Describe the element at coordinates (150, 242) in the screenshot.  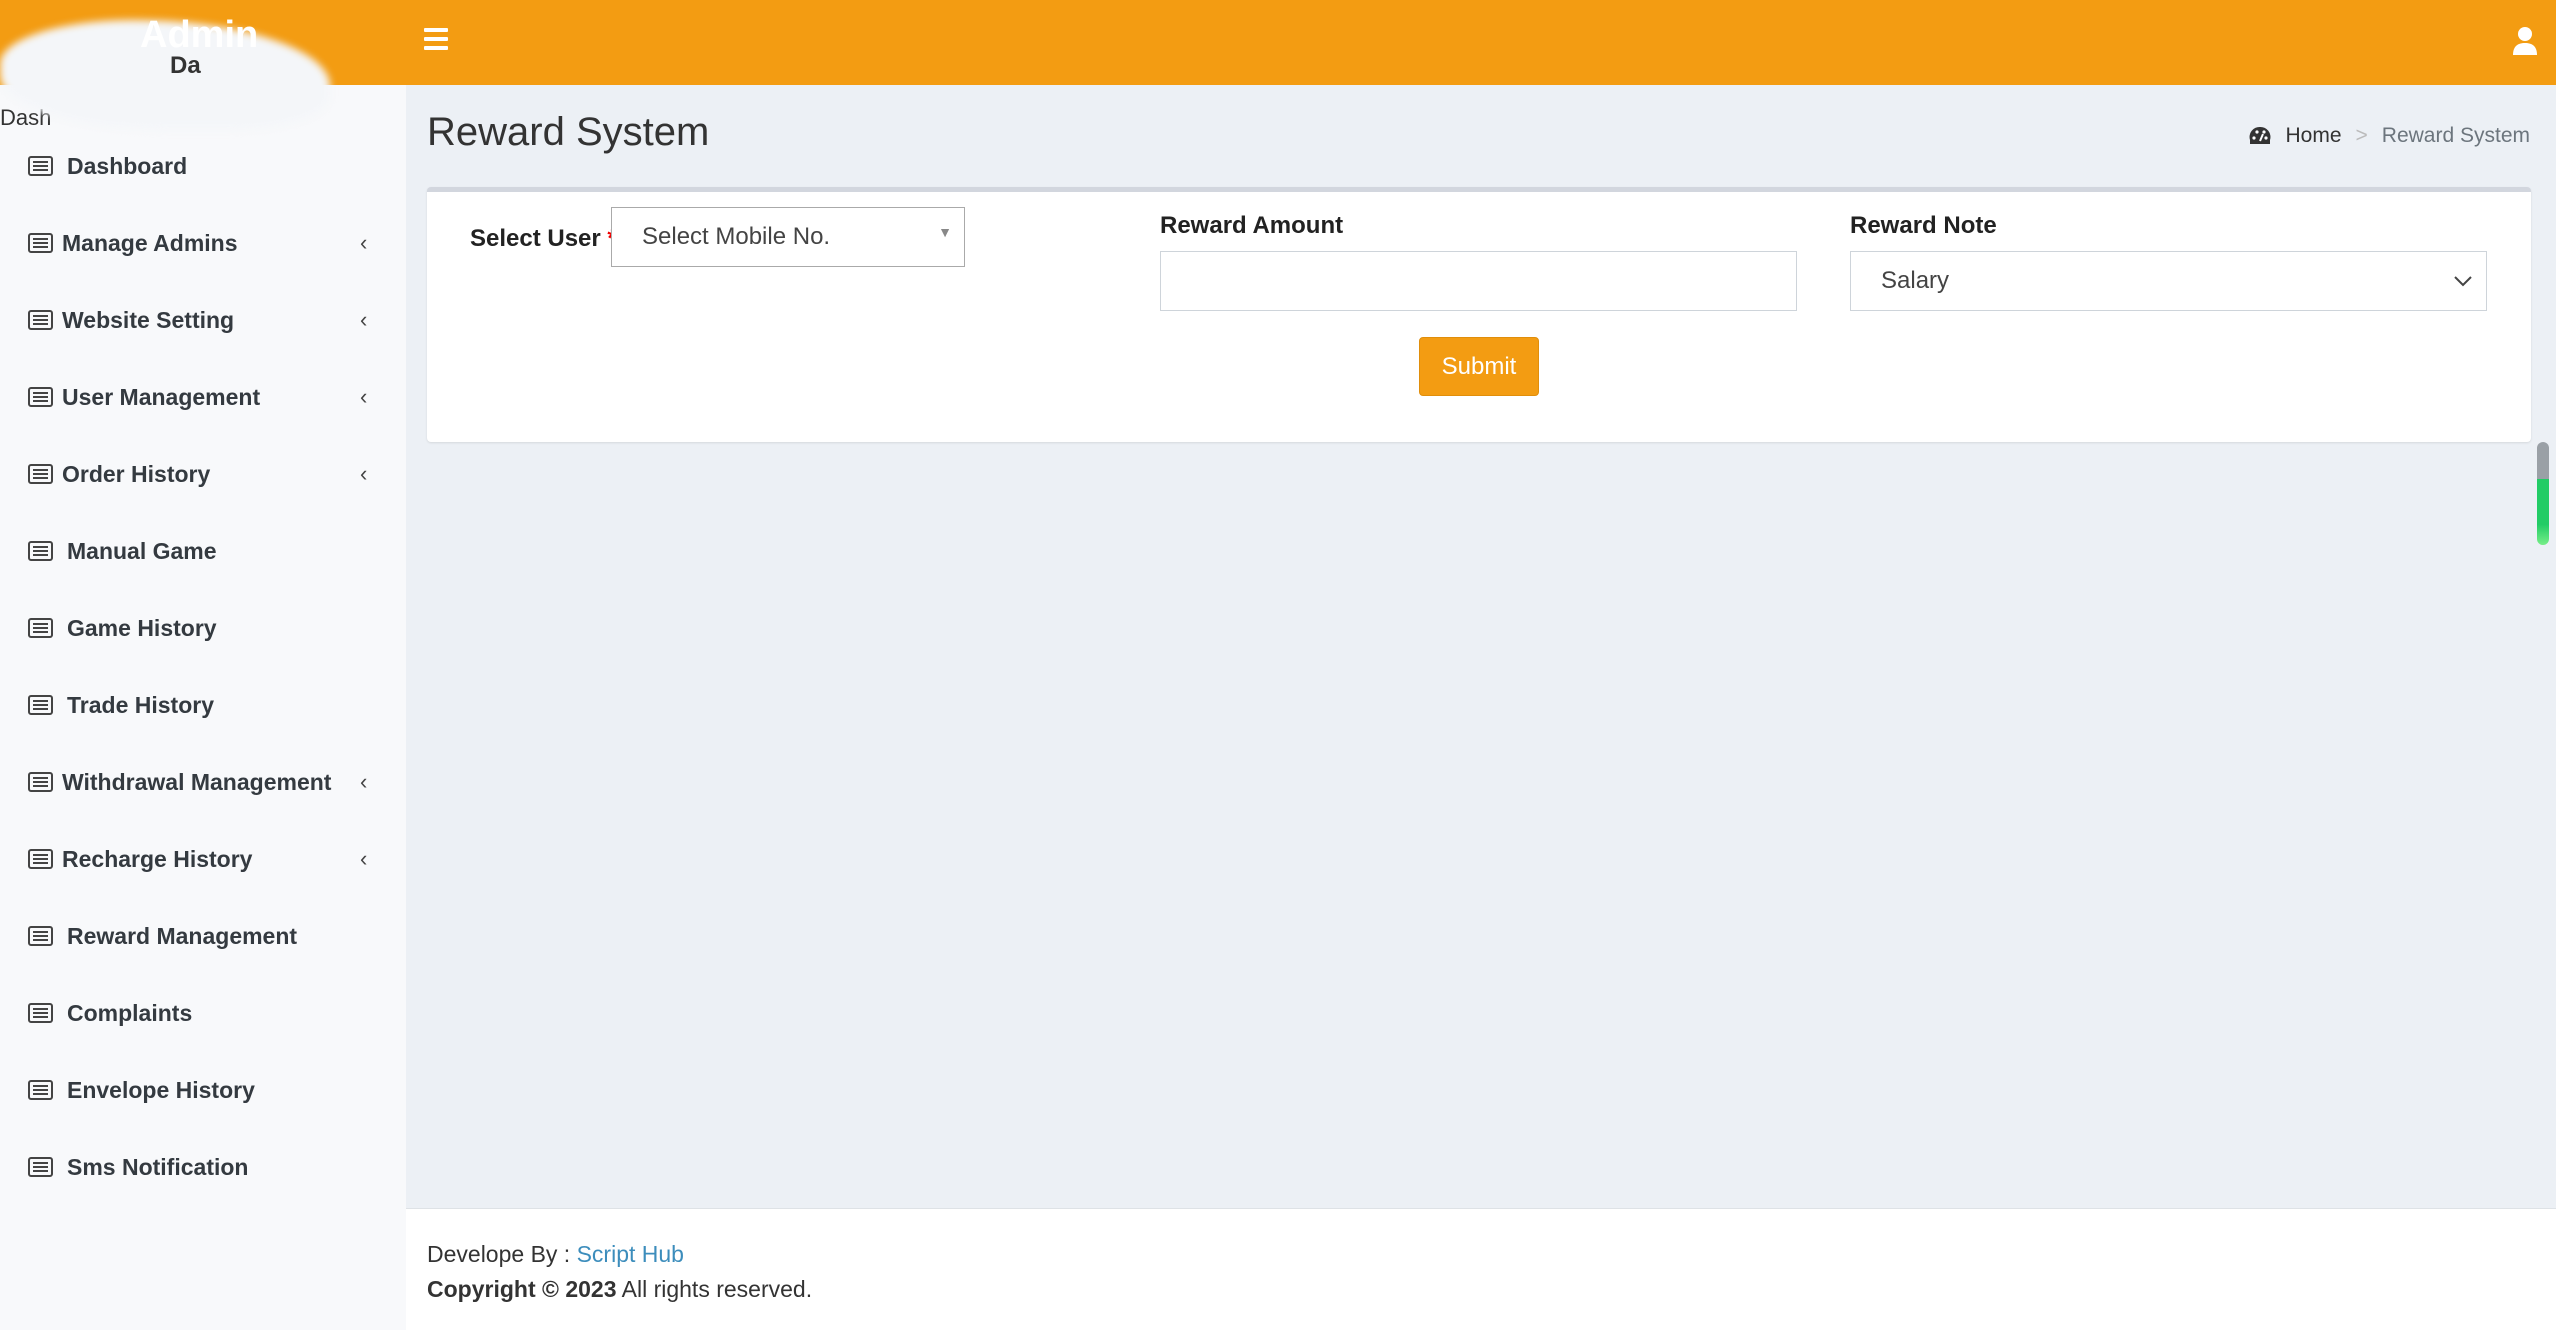
I see `sidebar-item-label: Manage Admins` at that location.